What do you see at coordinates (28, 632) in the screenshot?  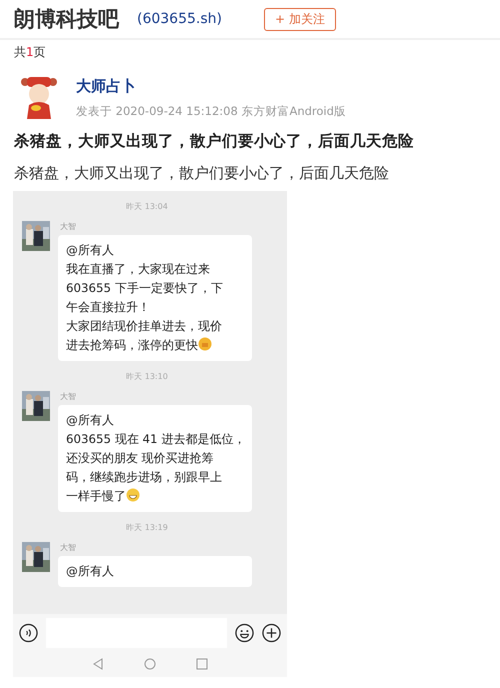 I see `voice-icon` at bounding box center [28, 632].